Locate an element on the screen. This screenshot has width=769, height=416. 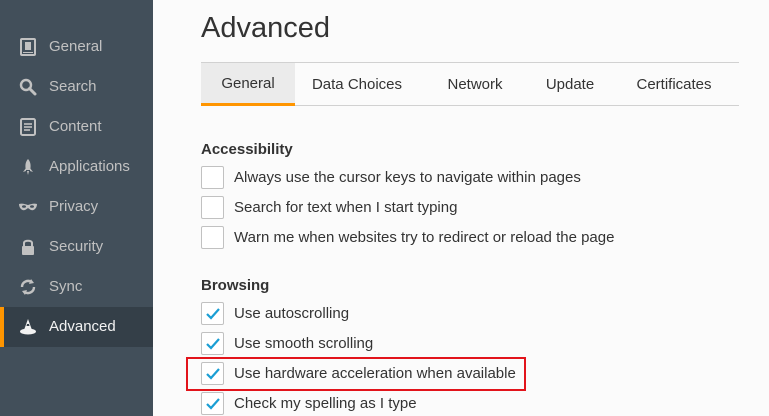
sync-icon is located at coordinates (28, 287).